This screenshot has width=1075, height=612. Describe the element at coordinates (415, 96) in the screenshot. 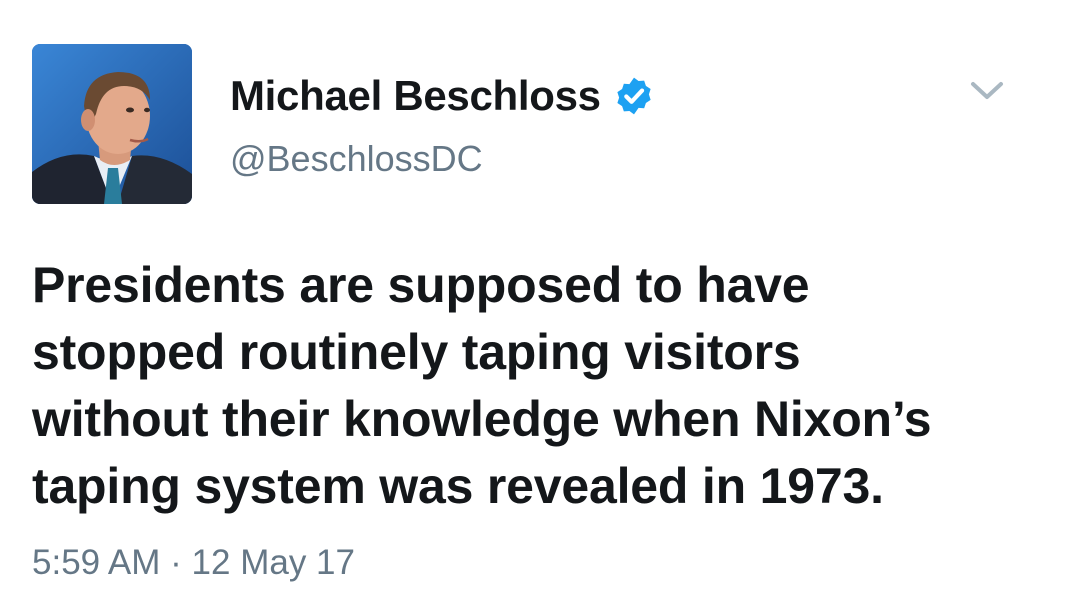

I see `display-name: Michael Beschloss` at that location.